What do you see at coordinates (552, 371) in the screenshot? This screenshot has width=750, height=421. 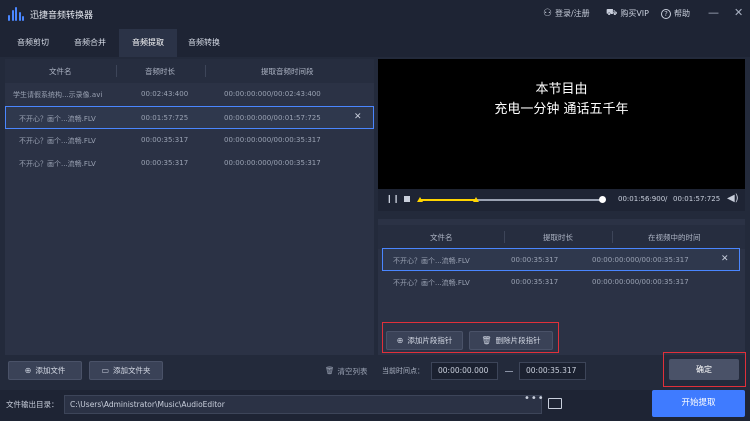 I see `end-time-field: 00:00:35.317` at bounding box center [552, 371].